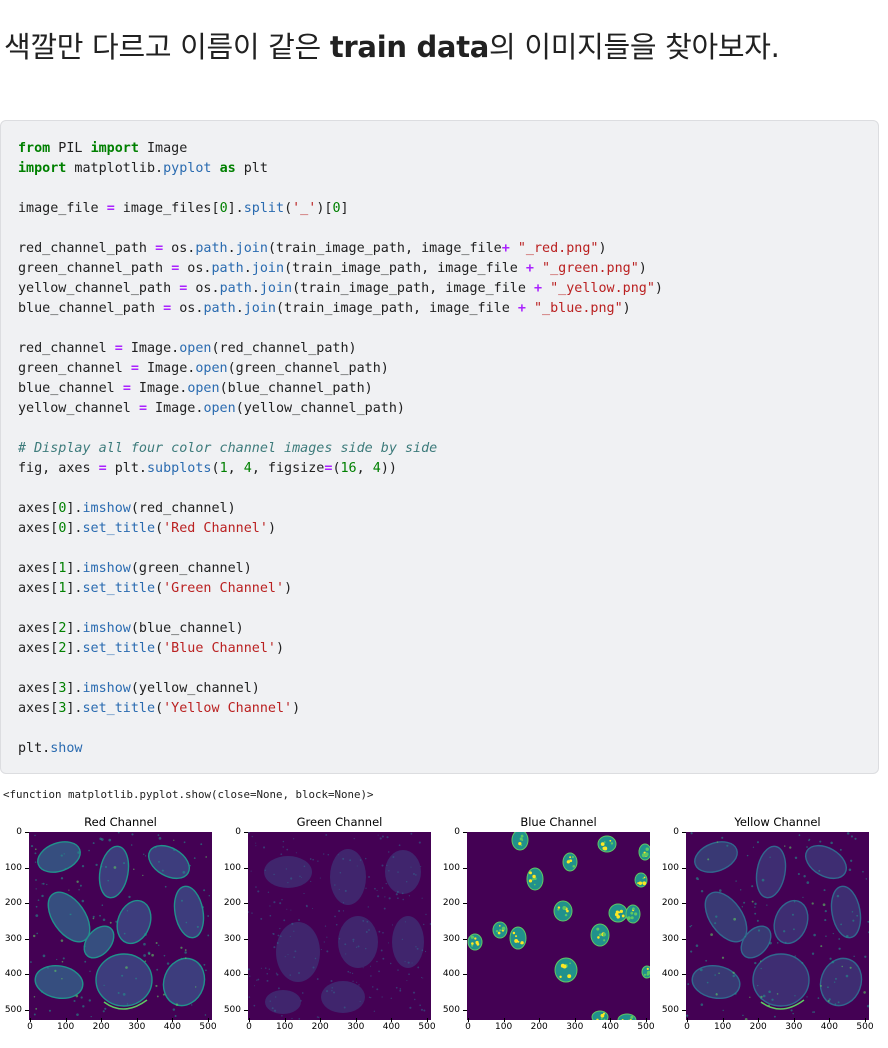 This screenshot has height=1048, width=888. Describe the element at coordinates (191, 568) in the screenshot. I see `code-token: (green_channel)` at that location.